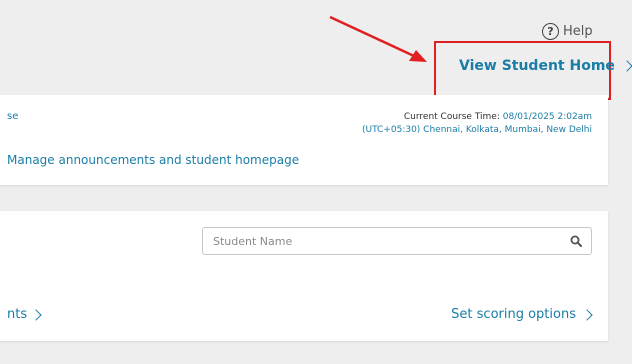  Describe the element at coordinates (537, 66) in the screenshot. I see `view-student-home-label: View Student Home` at that location.